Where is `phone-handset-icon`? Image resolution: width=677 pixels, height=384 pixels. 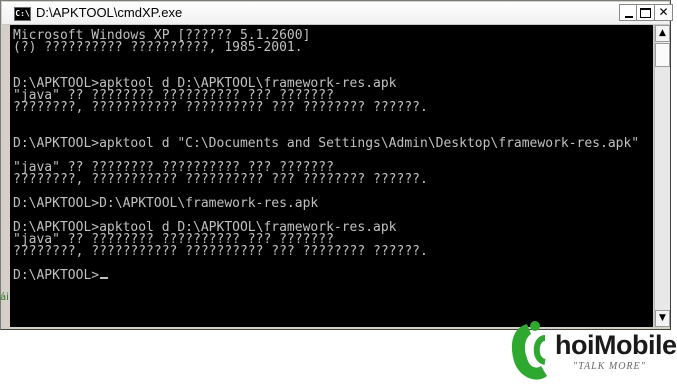
phone-handset-icon is located at coordinates (529, 352).